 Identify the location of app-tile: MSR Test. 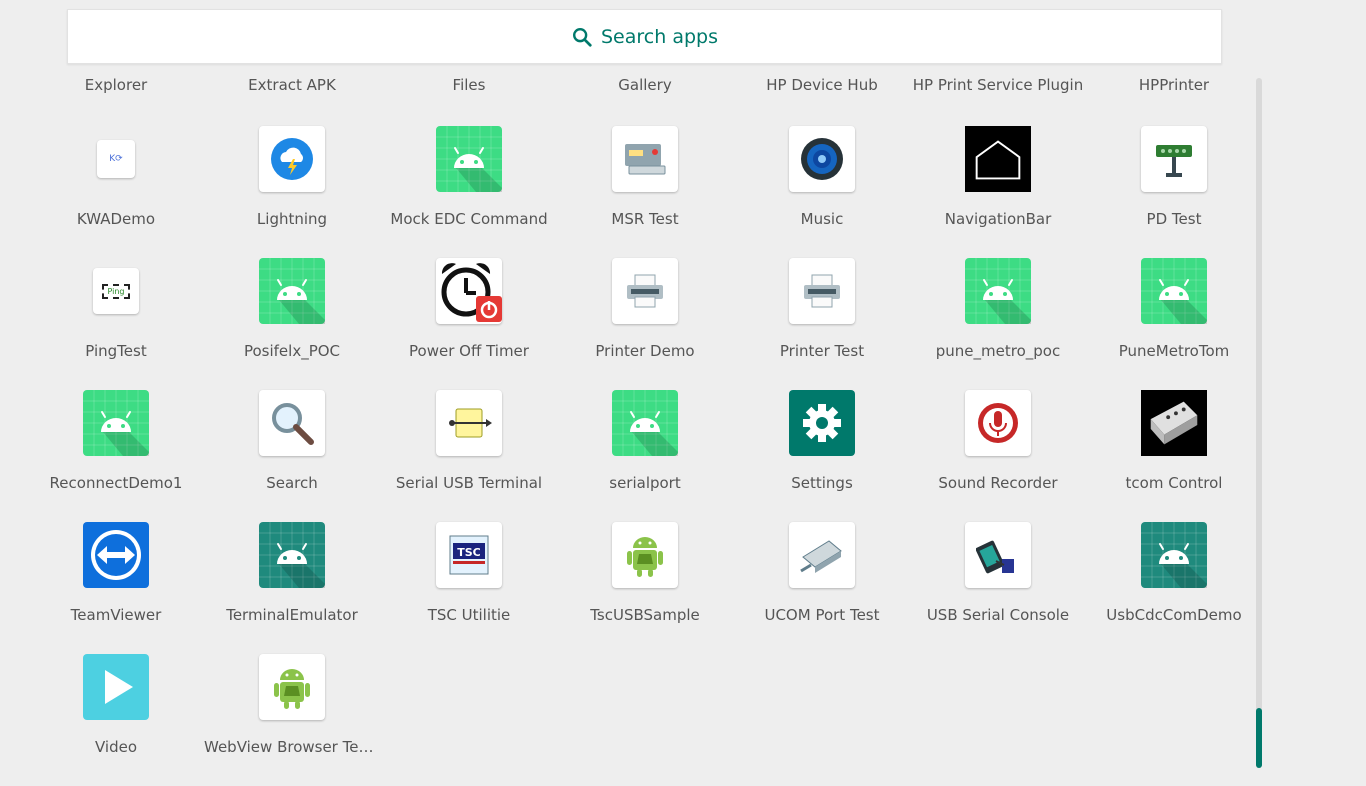
(645, 192).